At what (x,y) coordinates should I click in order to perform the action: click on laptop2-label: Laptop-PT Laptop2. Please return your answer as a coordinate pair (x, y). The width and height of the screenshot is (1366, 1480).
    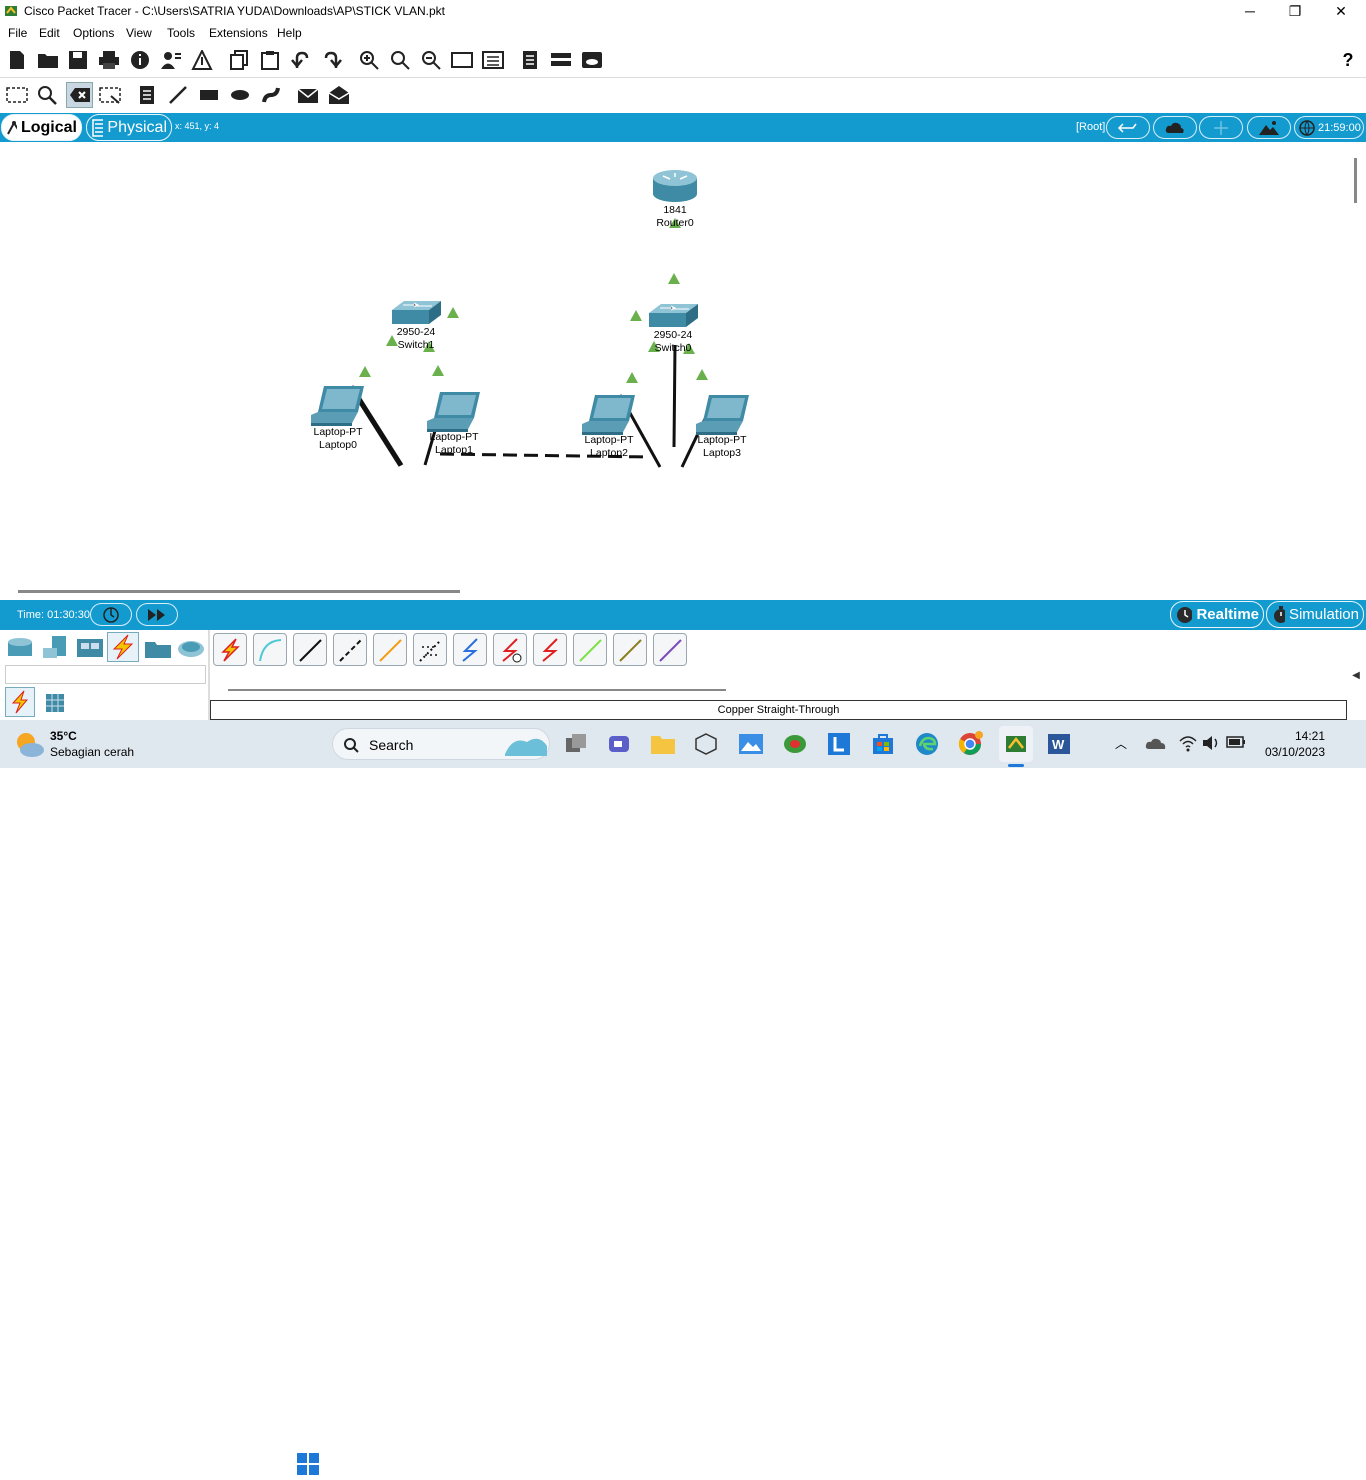
    Looking at the image, I should click on (609, 447).